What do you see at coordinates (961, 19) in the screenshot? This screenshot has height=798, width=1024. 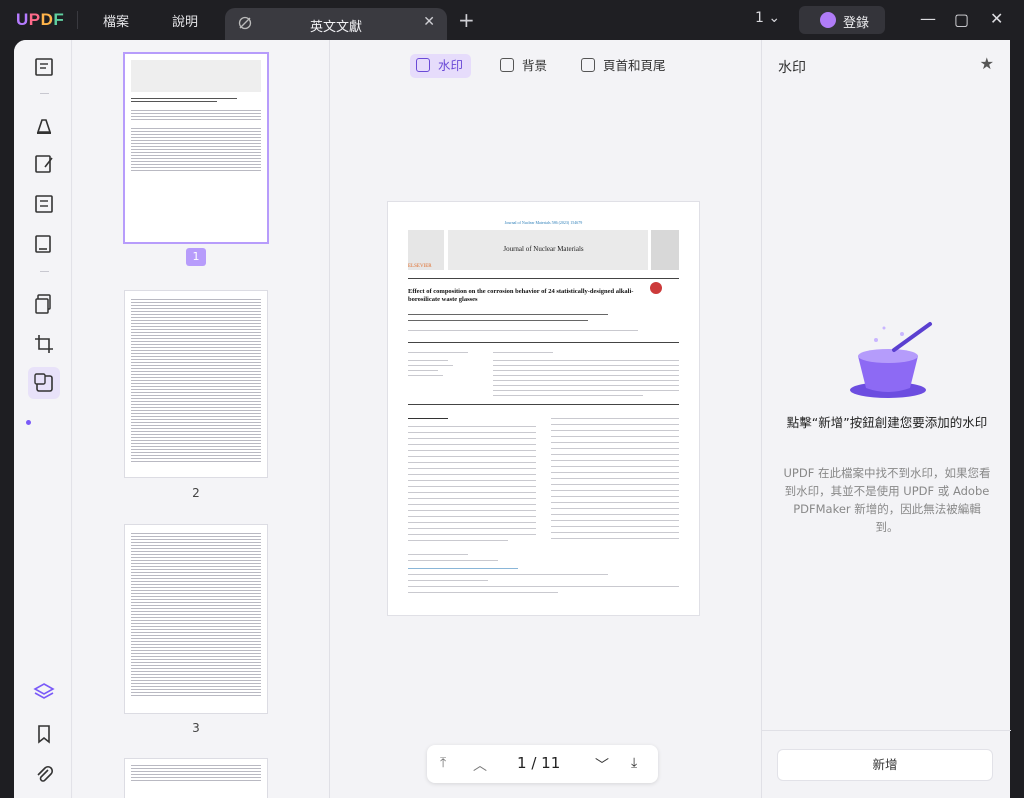 I see `maximize-icon: ▢` at bounding box center [961, 19].